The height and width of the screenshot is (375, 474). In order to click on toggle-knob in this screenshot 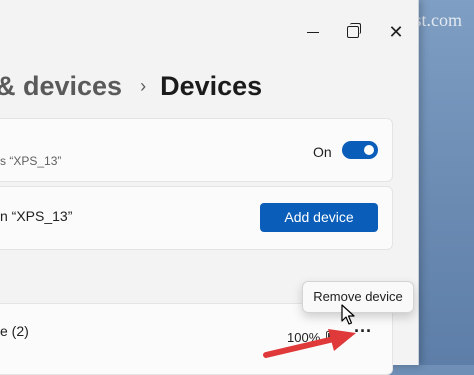, I will do `click(369, 150)`.